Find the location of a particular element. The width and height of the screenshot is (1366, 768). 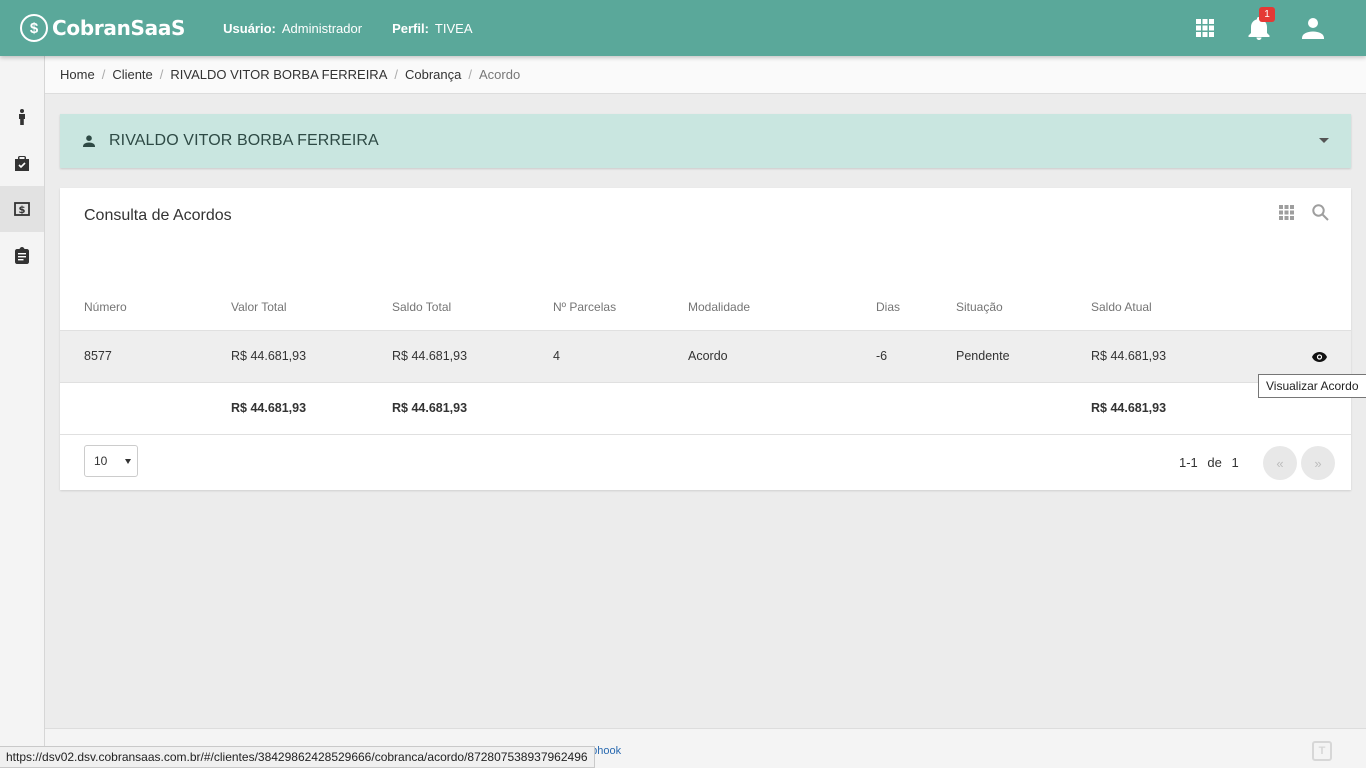

cell-parcelas: 4 is located at coordinates (620, 356).